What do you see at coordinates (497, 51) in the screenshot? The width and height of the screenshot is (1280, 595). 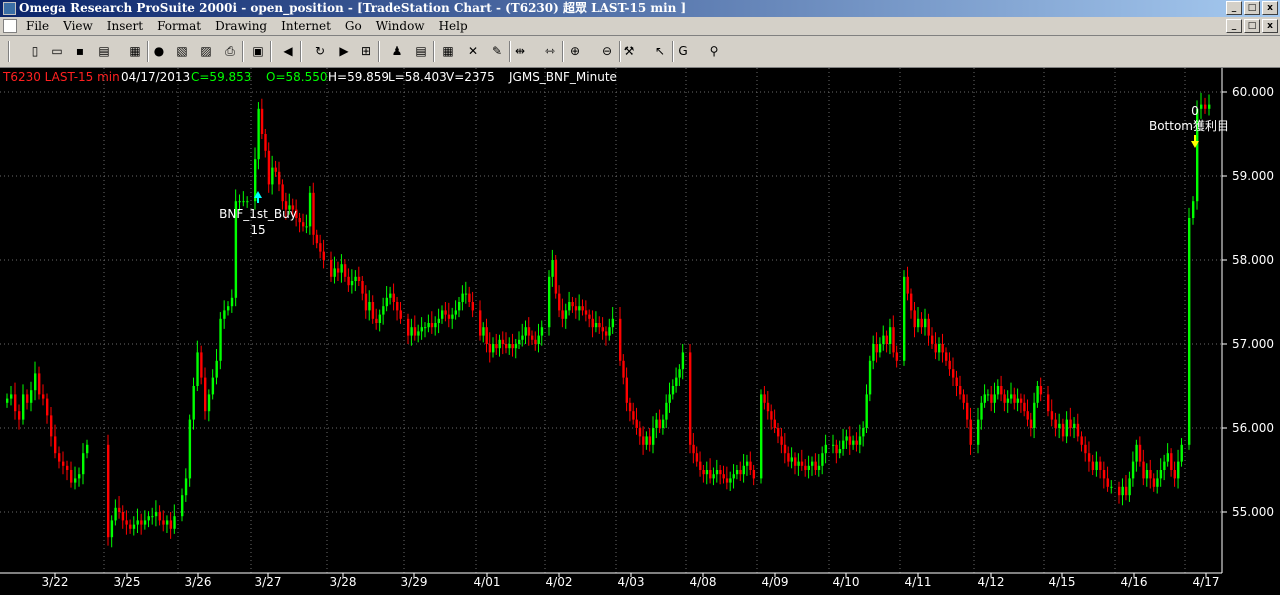 I see `trend-icon: ✎` at bounding box center [497, 51].